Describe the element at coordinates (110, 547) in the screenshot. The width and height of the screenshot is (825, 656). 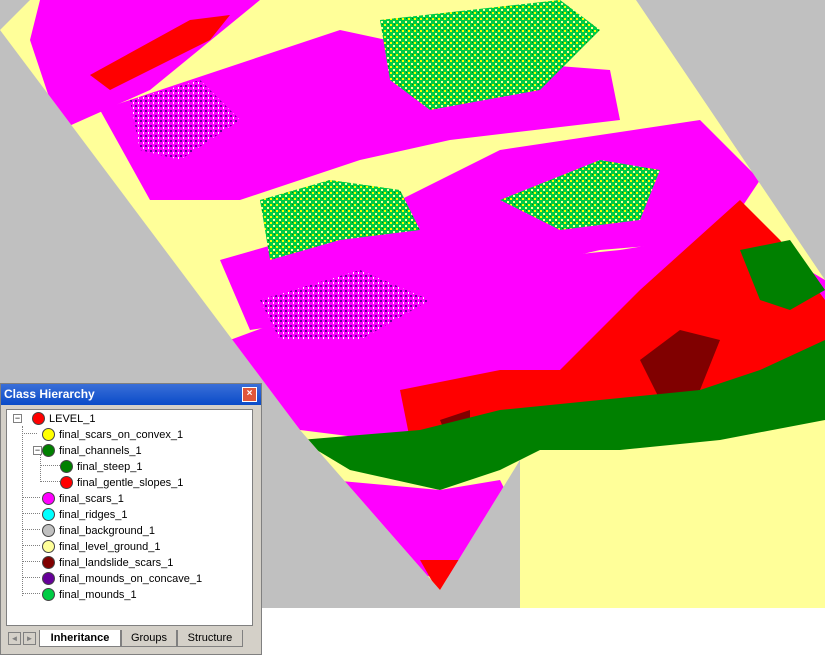
I see `tree-item-label: final_level_ground_1` at that location.